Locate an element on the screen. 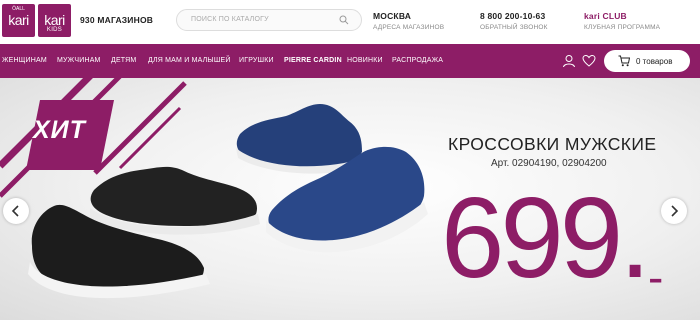 The image size is (700, 320). carousel-next-button is located at coordinates (674, 211).